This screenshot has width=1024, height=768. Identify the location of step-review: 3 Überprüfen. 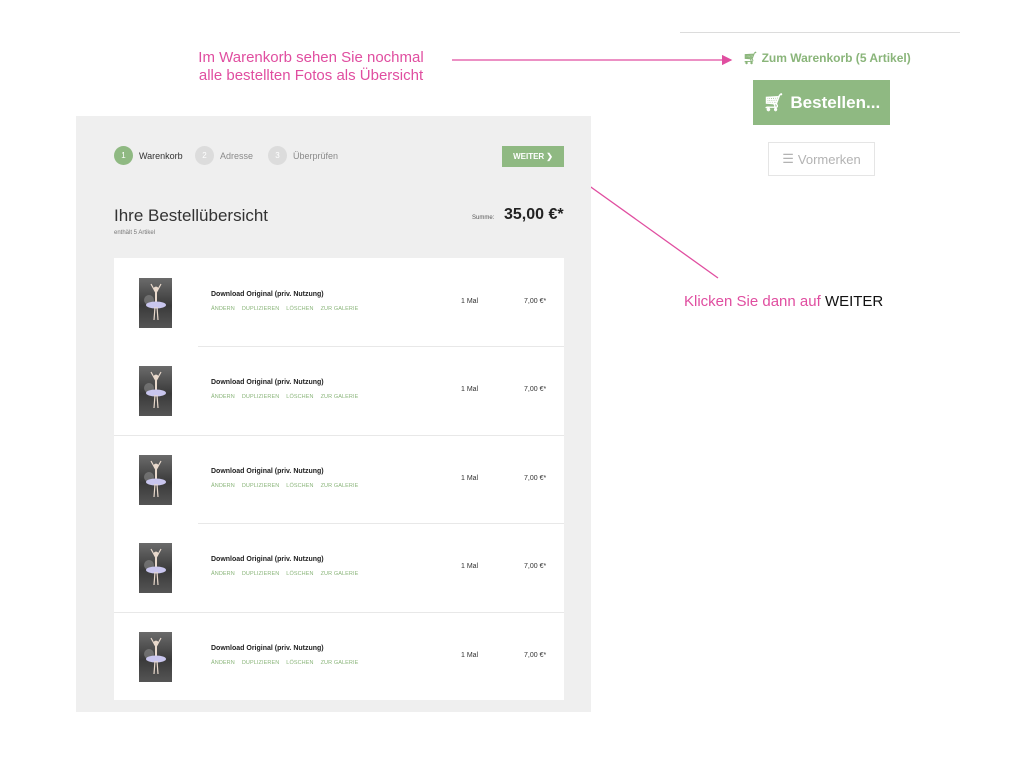
(303, 155).